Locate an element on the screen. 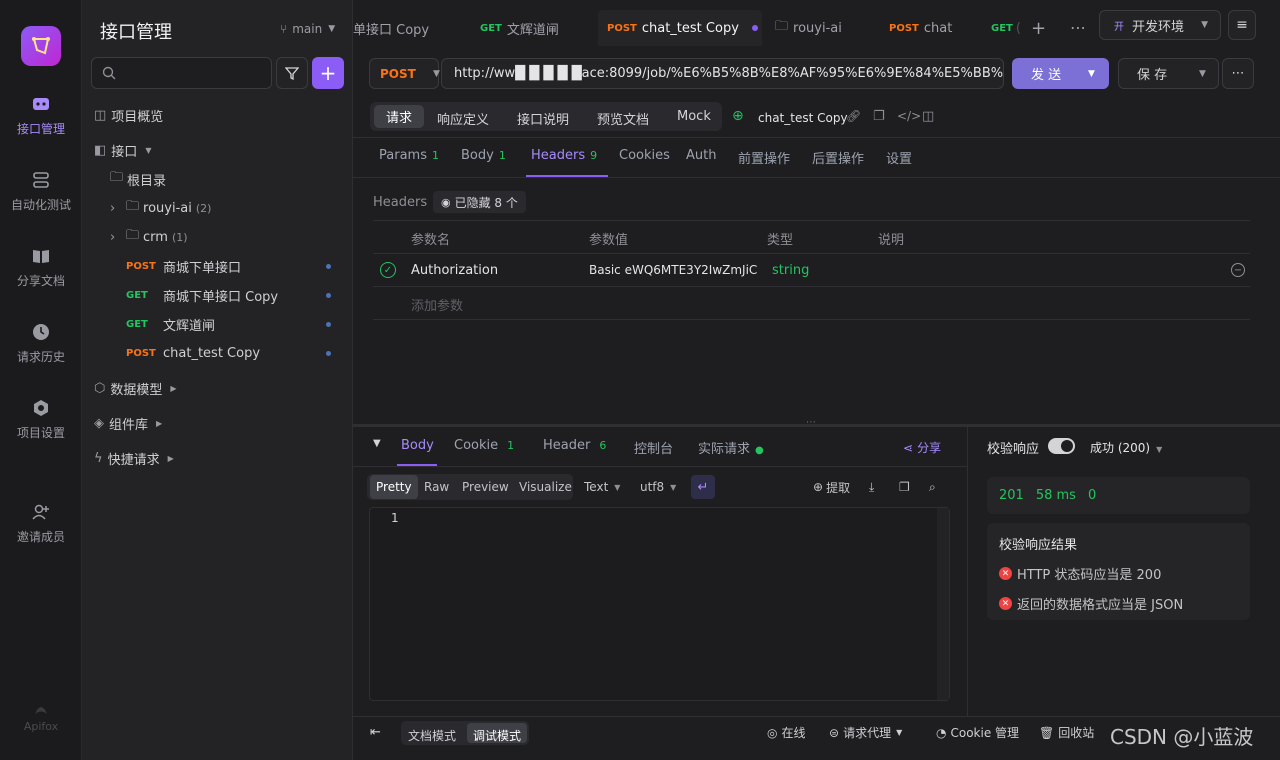 This screenshot has width=1280, height=760. tab-body: Body 1 is located at coordinates (483, 155).